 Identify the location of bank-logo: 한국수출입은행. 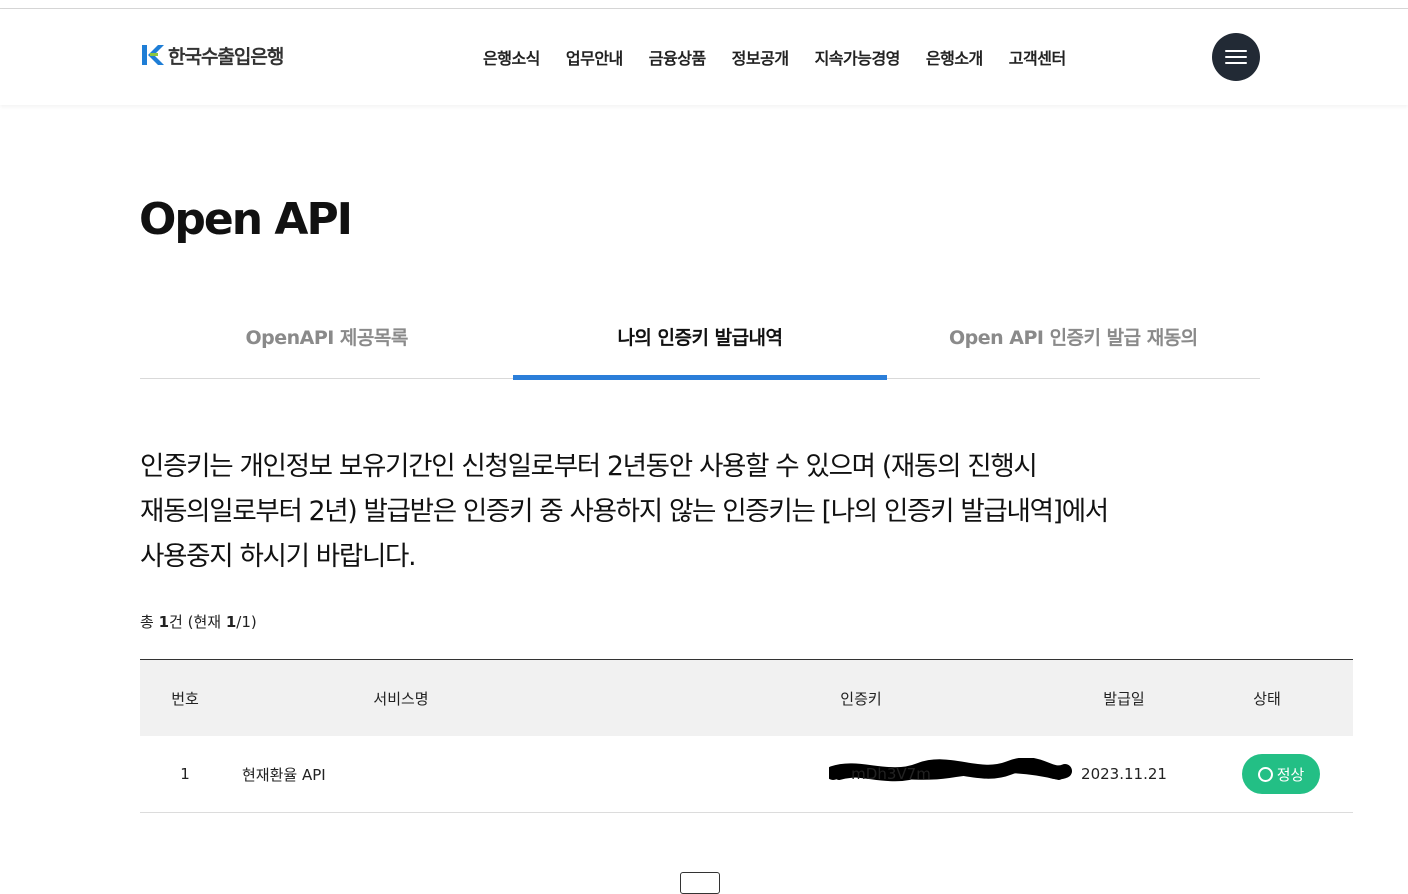
(212, 55).